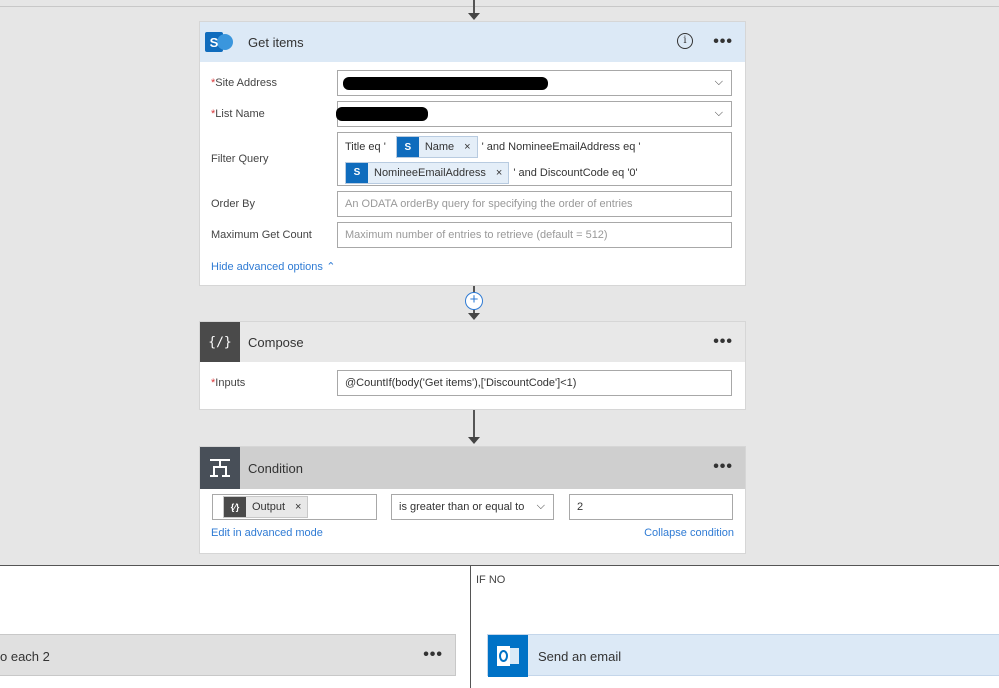 The image size is (999, 688). Describe the element at coordinates (689, 533) in the screenshot. I see `collapse-condition-link: Collapse condition` at that location.